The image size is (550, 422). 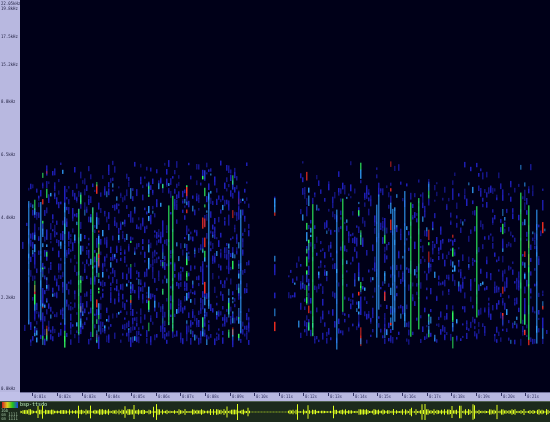 What do you see at coordinates (533, 396) in the screenshot?
I see `time-label: 0:21s` at bounding box center [533, 396].